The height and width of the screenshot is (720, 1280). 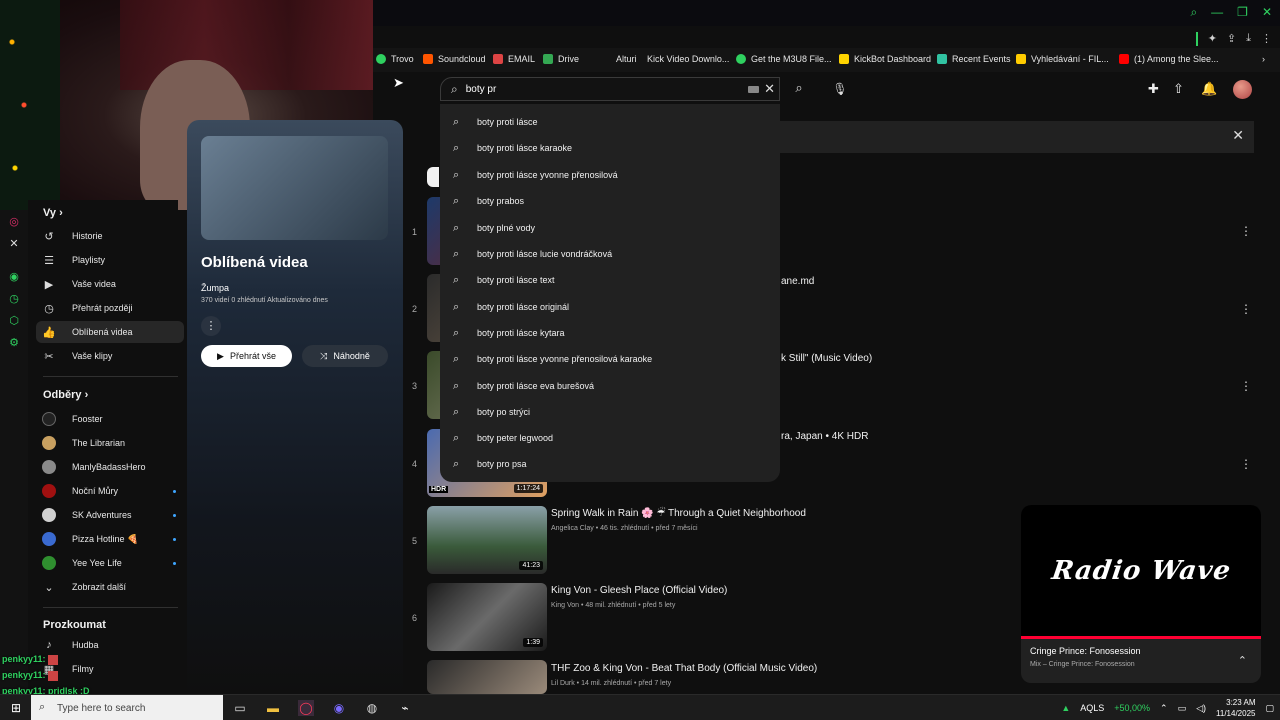 What do you see at coordinates (14, 299) in the screenshot?
I see `clock-icon: ◷` at bounding box center [14, 299].